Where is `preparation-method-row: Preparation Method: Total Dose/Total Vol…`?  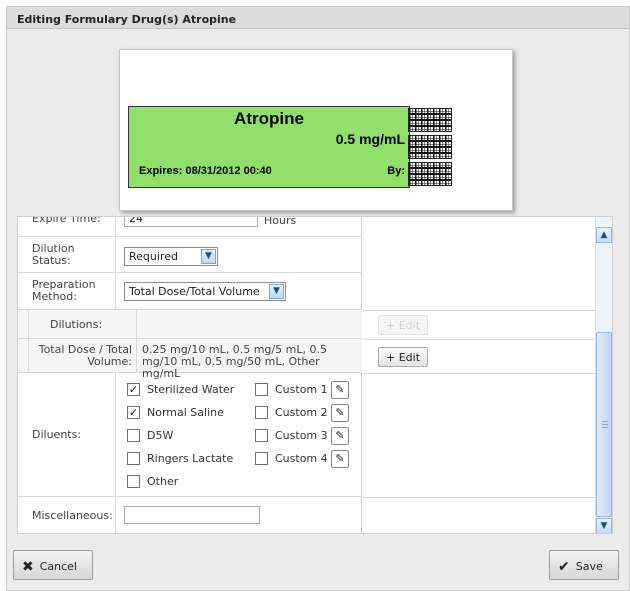 preparation-method-row: Preparation Method: Total Dose/Total Vol… is located at coordinates (190, 291).